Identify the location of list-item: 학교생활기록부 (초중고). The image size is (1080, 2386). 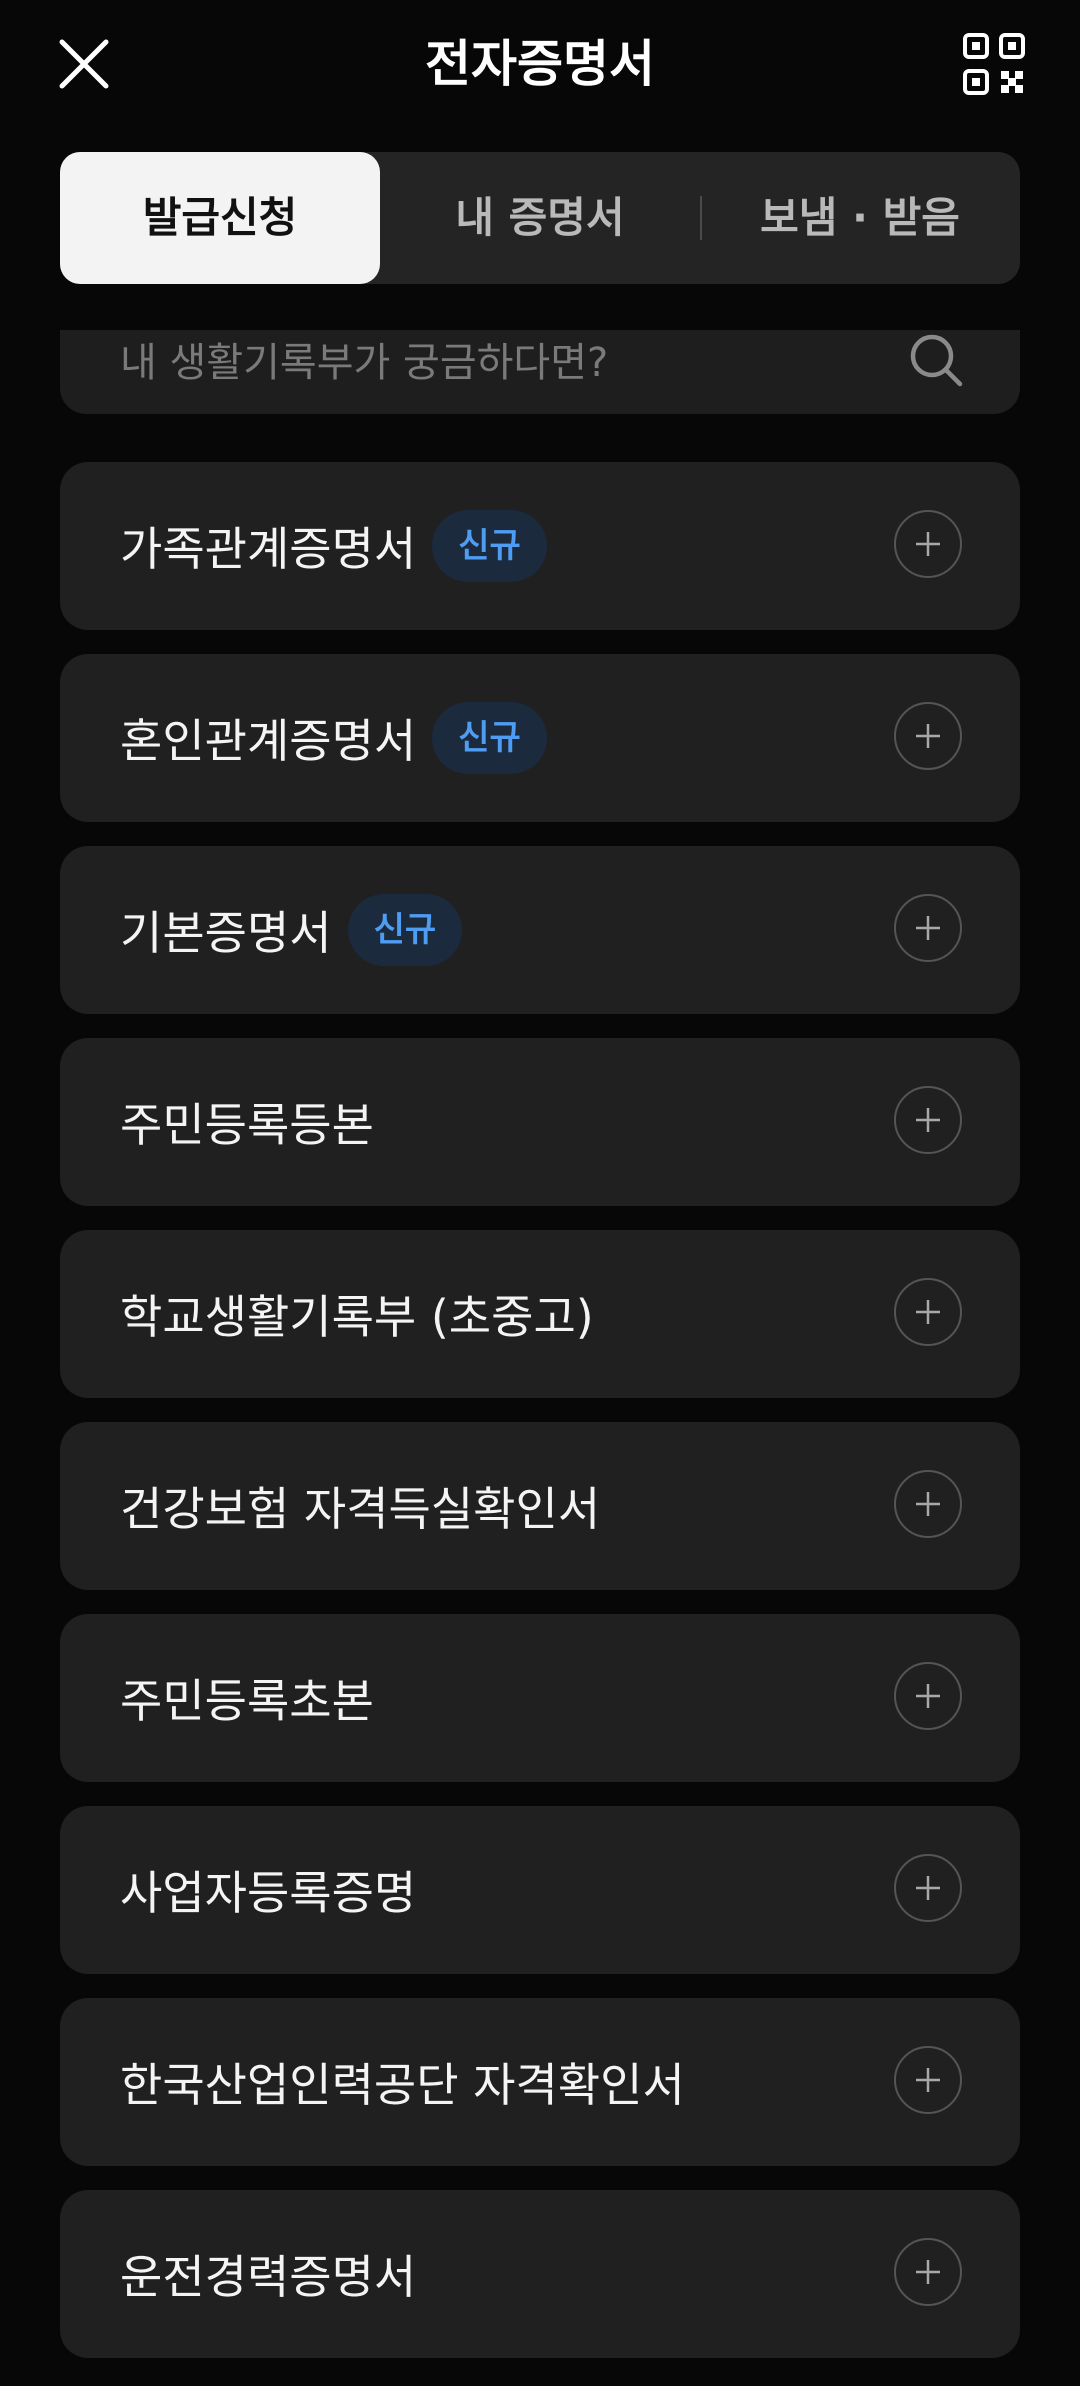
(540, 1314).